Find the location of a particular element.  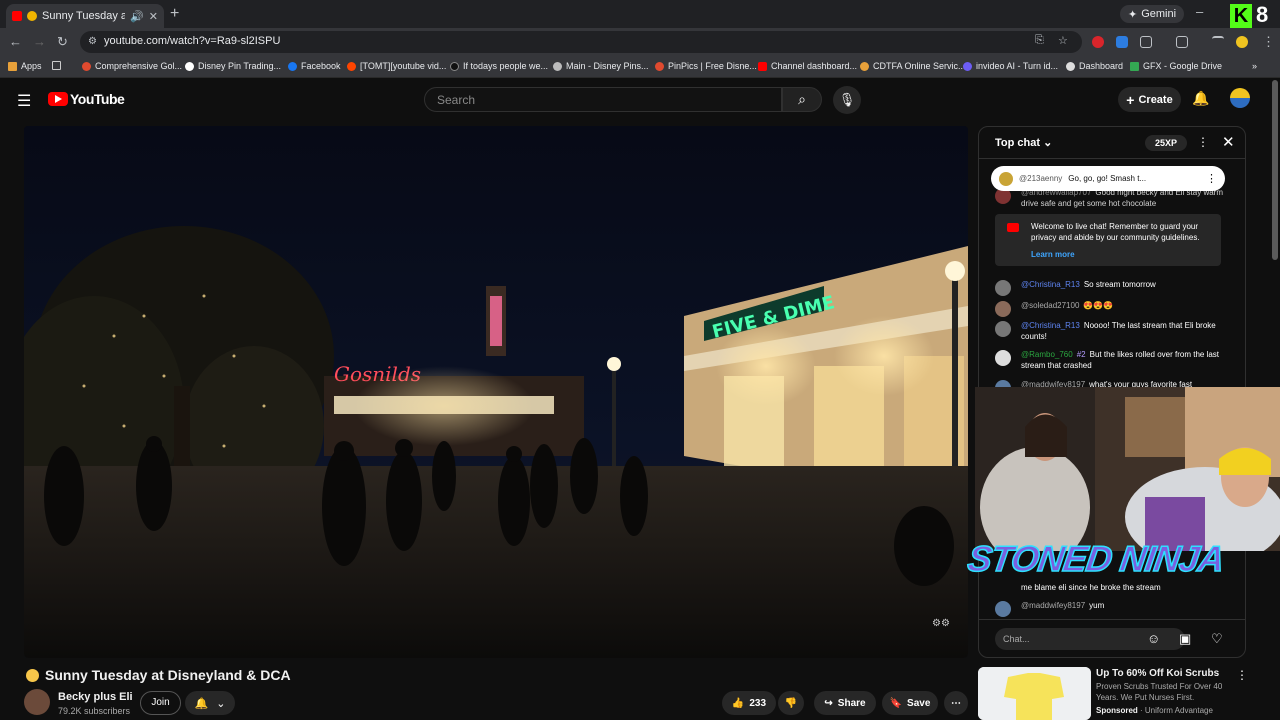

install-icon: ⎘ is located at coordinates (1039, 40).